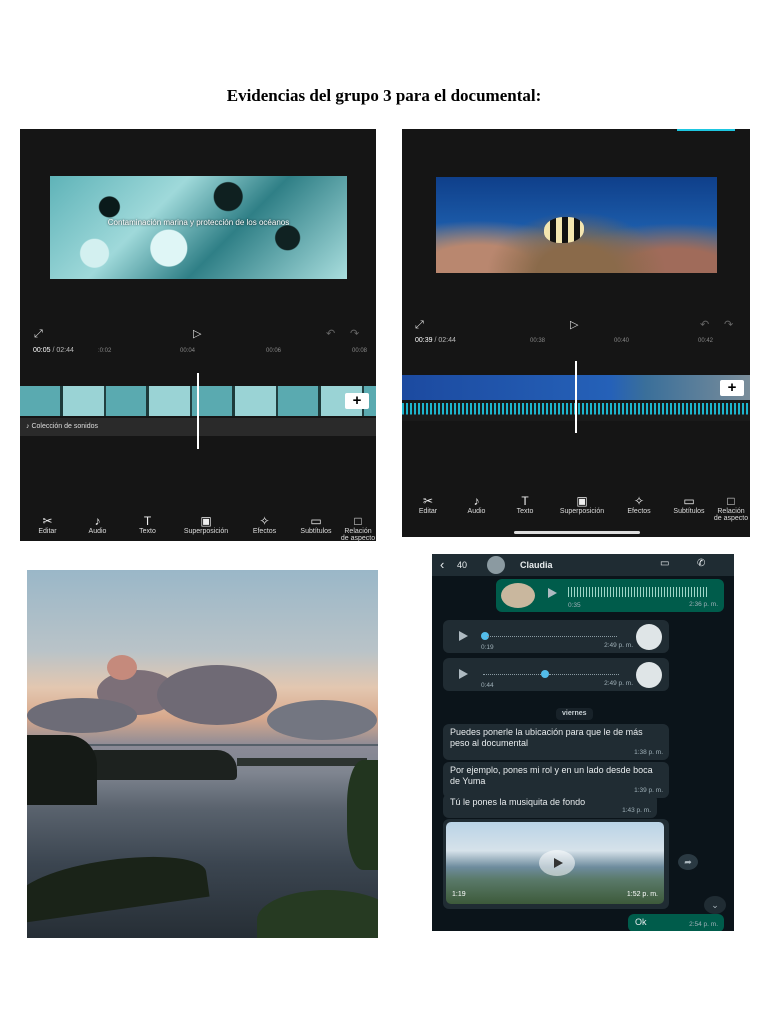 The width and height of the screenshot is (768, 1024). Describe the element at coordinates (641, 922) in the screenshot. I see `message-text: Ok` at that location.